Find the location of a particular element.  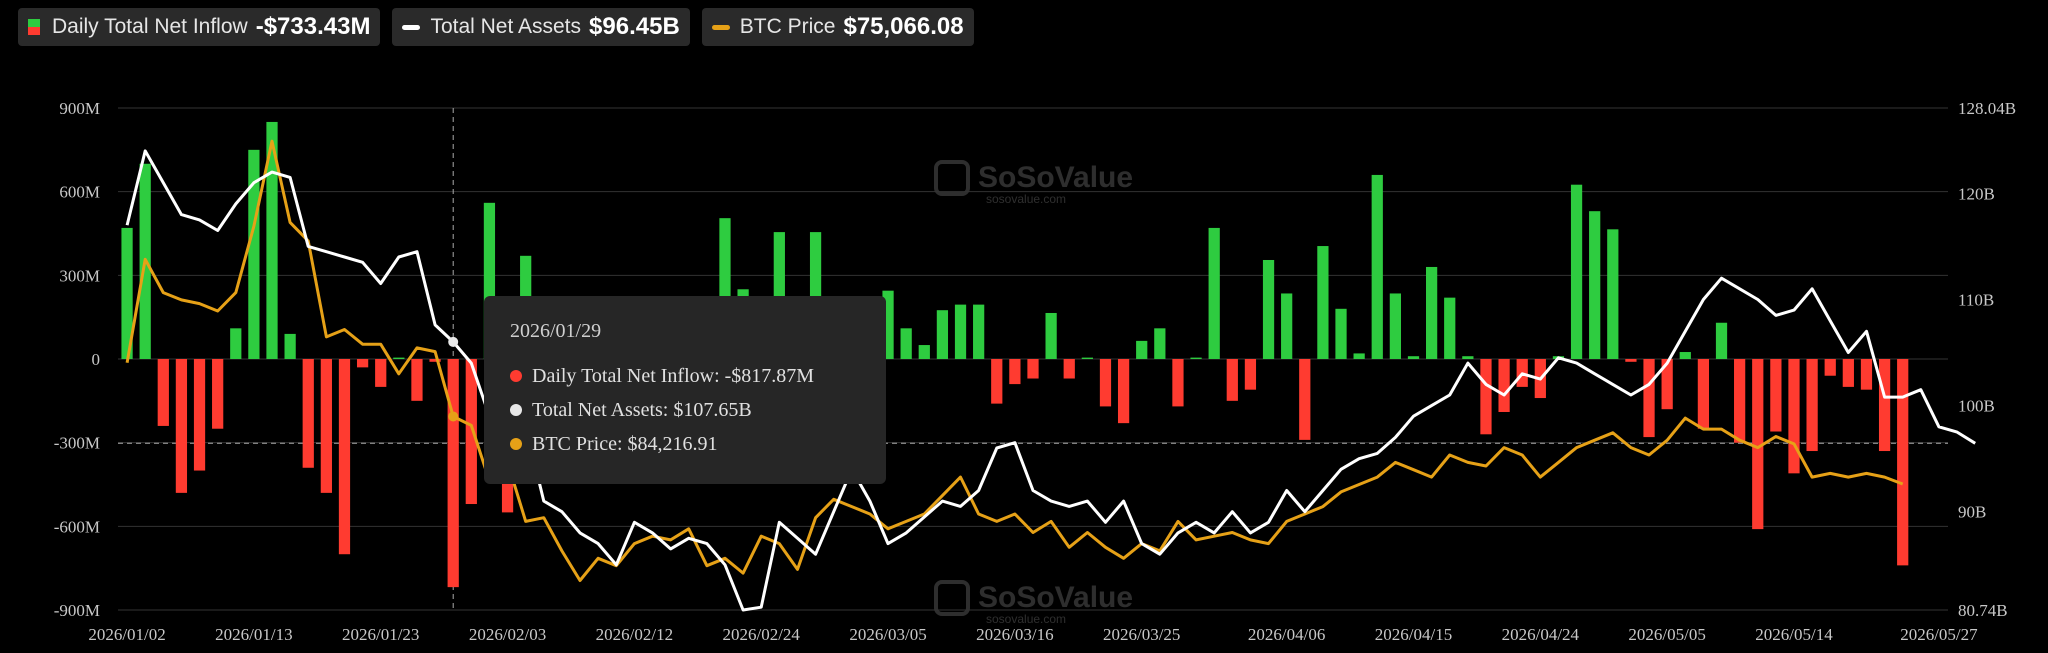

tooltip-assets-row: Total Net Assets: $107.65B is located at coordinates (685, 410).